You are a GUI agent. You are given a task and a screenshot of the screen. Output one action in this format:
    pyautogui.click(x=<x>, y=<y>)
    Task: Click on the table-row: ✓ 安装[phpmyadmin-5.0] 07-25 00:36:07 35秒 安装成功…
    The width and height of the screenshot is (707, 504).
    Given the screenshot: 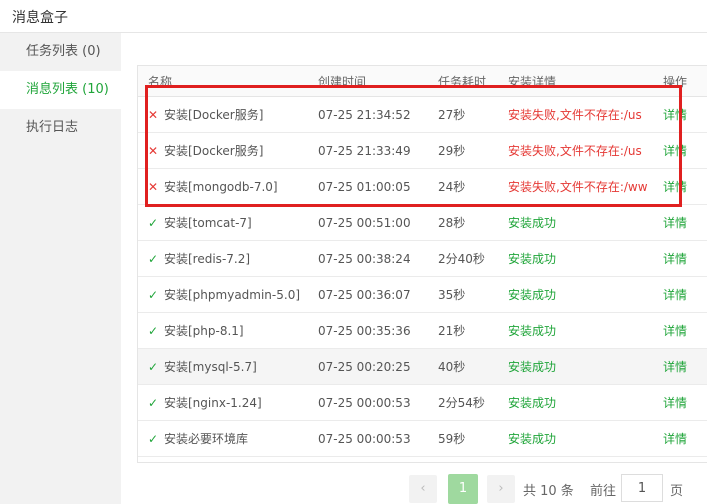 What is the action you would take?
    pyautogui.click(x=422, y=294)
    